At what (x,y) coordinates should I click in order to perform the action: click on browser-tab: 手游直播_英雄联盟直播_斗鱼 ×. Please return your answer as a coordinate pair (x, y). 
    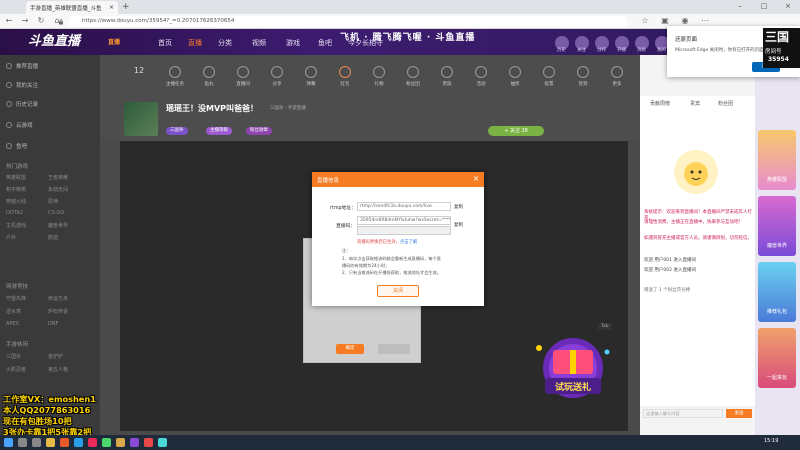
    Looking at the image, I should click on (72, 7).